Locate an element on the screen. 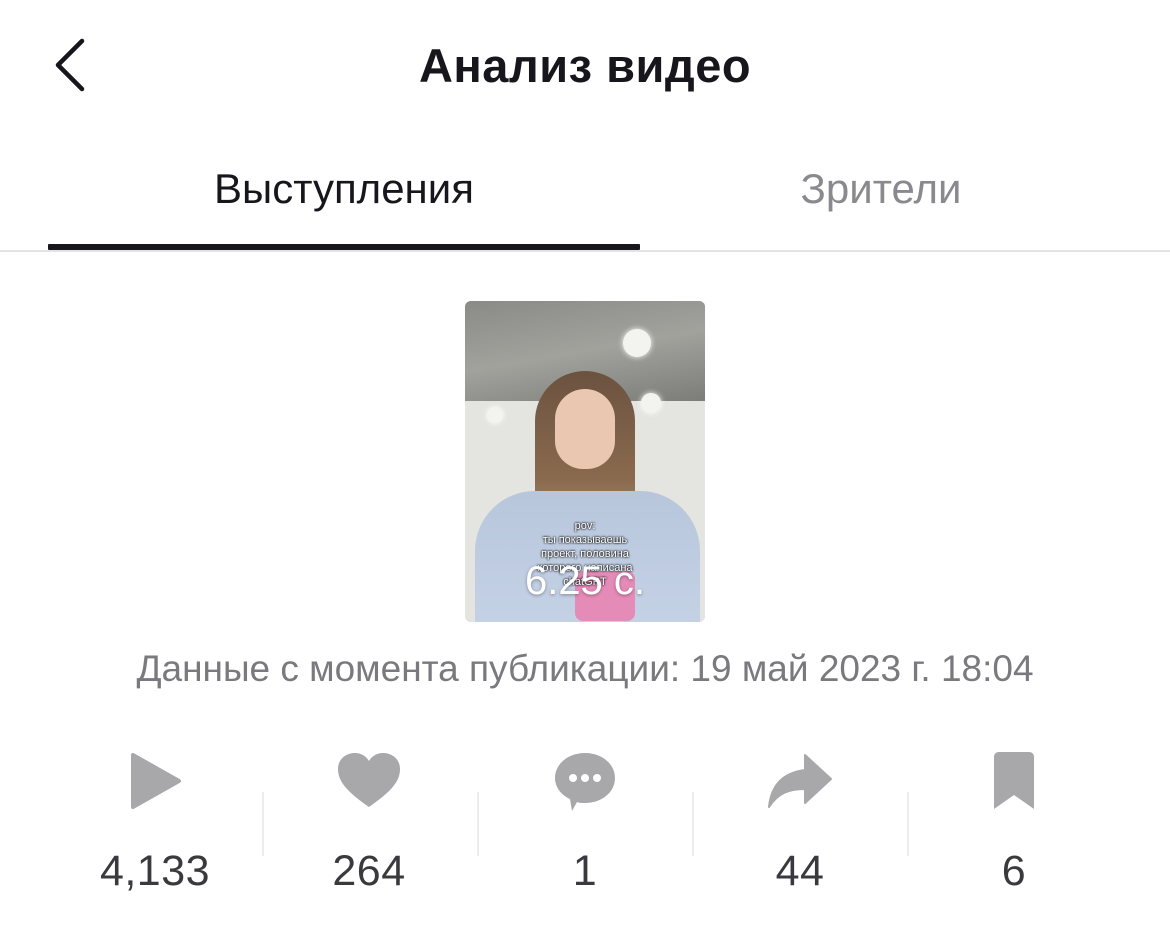  page-title: Анализ видео is located at coordinates (585, 65).